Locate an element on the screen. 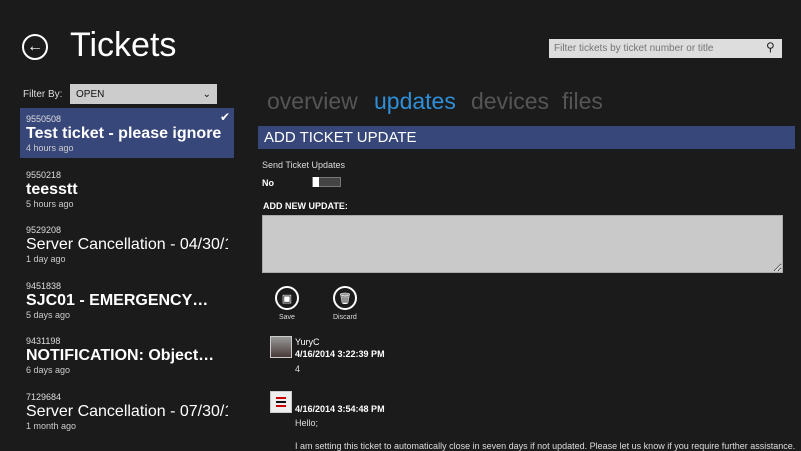 Image resolution: width=801 pixels, height=451 pixels. ticket-title: Server Cancellation - 07/30/13 is located at coordinates (127, 411).